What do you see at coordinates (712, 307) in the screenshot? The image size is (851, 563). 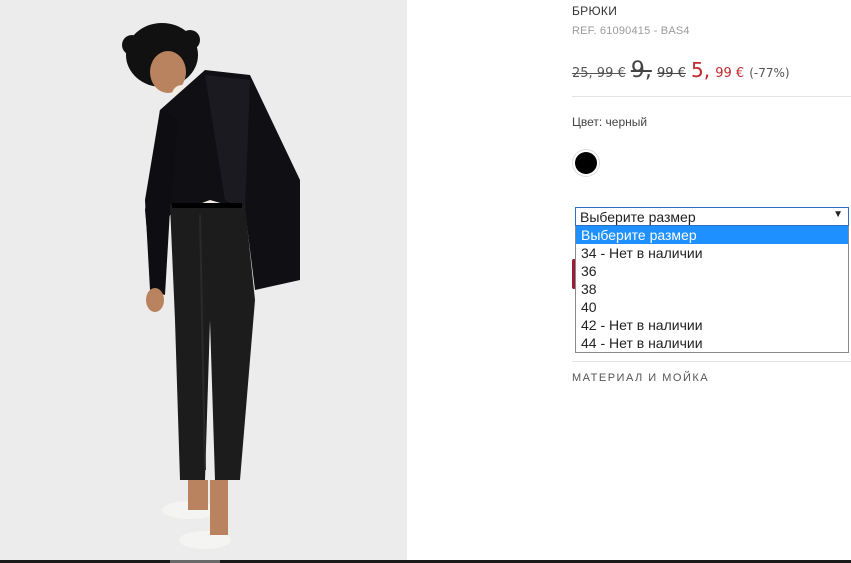 I see `size-option: 40` at bounding box center [712, 307].